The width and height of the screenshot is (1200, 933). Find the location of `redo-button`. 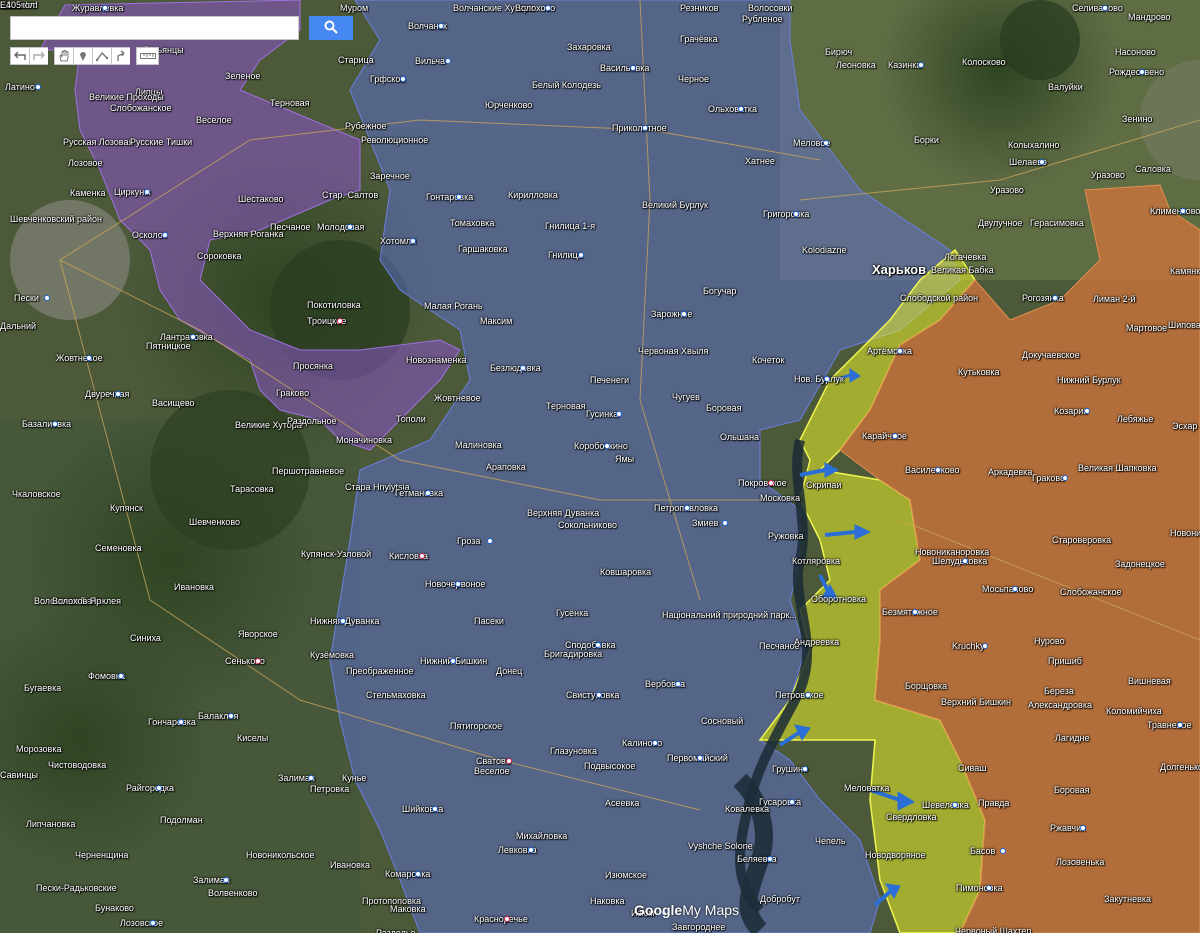

redo-button is located at coordinates (38, 56).